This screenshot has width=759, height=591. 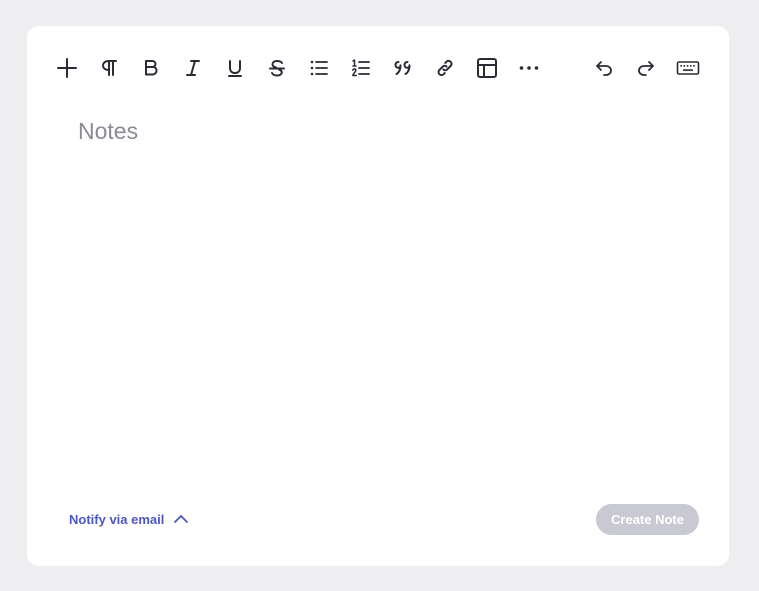 What do you see at coordinates (117, 519) in the screenshot?
I see `notify-via-email-label: Notify via email` at bounding box center [117, 519].